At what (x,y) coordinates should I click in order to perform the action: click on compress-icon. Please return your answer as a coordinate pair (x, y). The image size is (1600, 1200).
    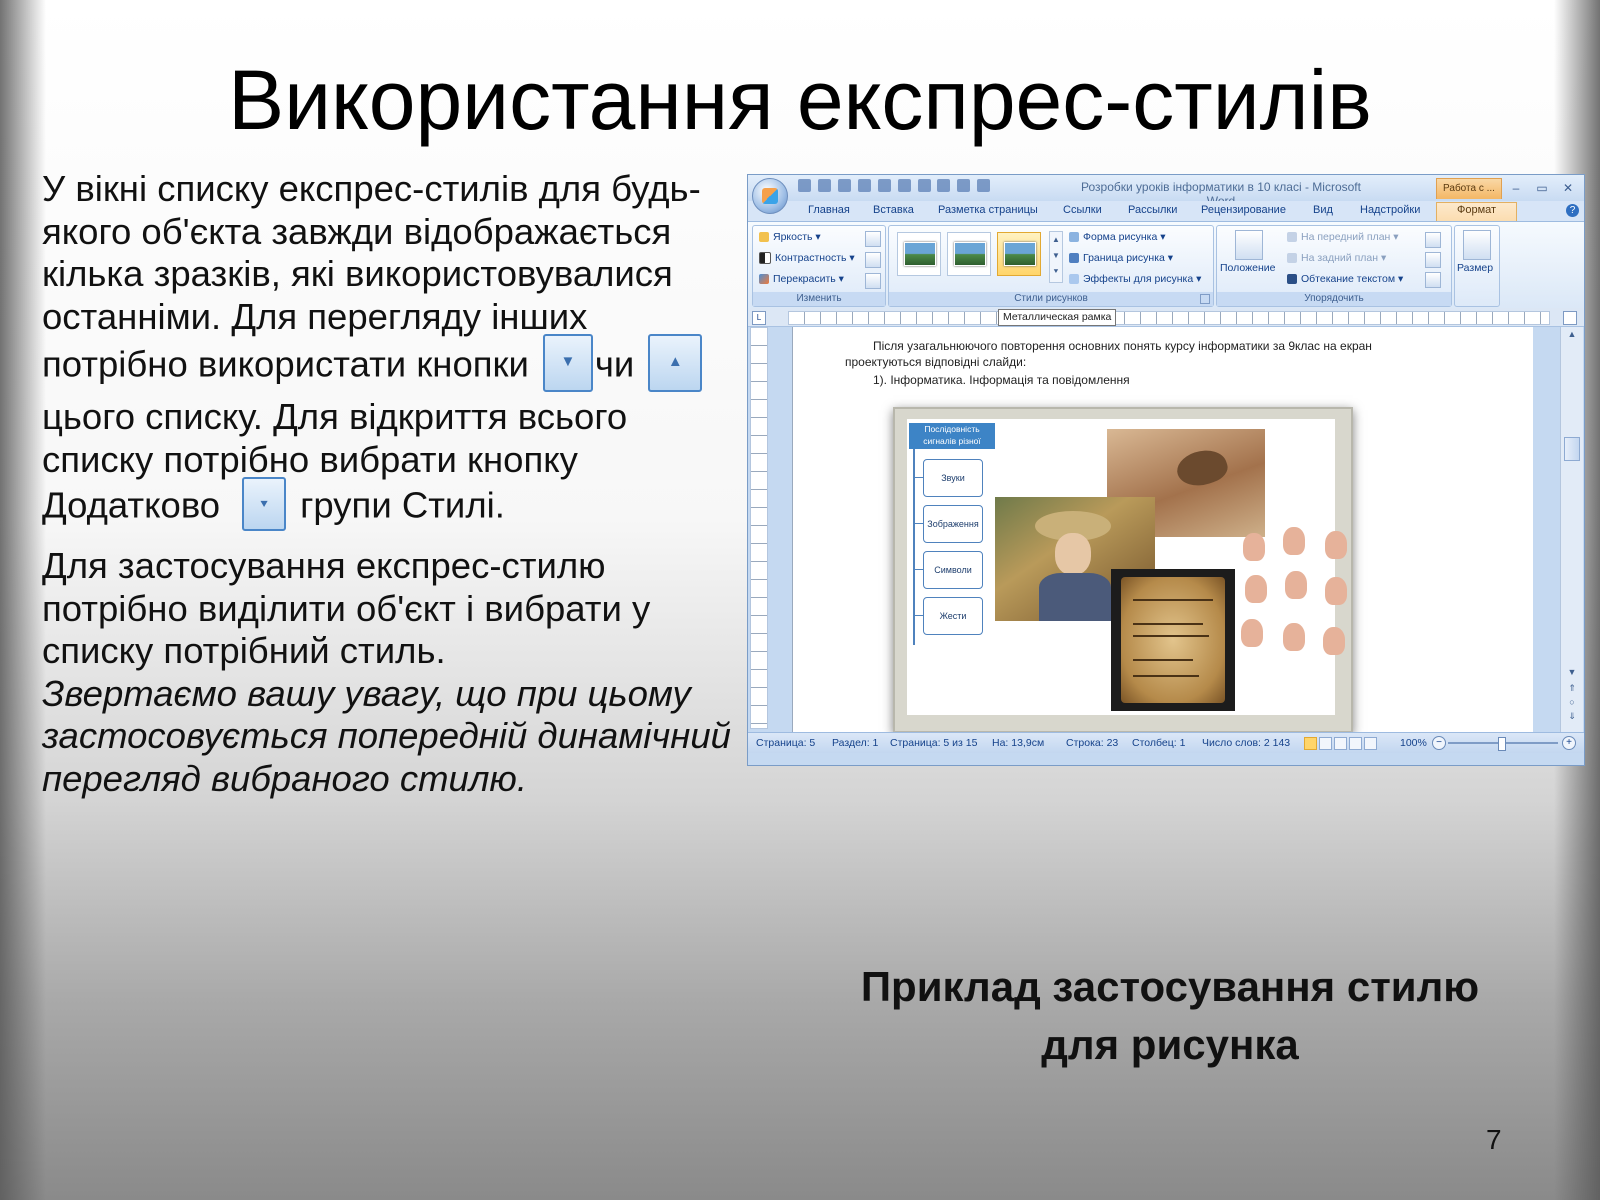
    Looking at the image, I should click on (873, 239).